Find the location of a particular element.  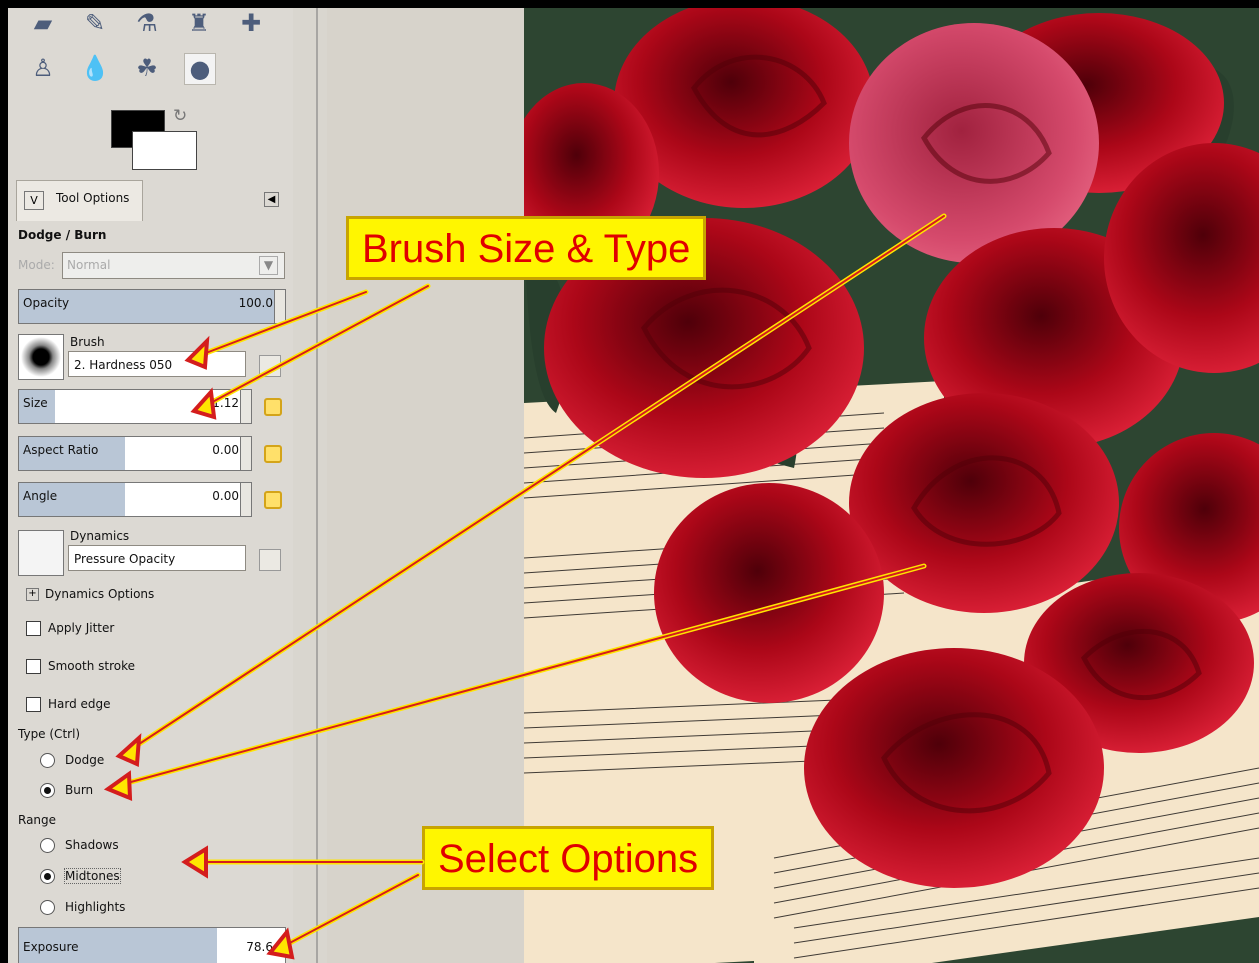

type-label: Type (Ctrl) is located at coordinates (49, 734).